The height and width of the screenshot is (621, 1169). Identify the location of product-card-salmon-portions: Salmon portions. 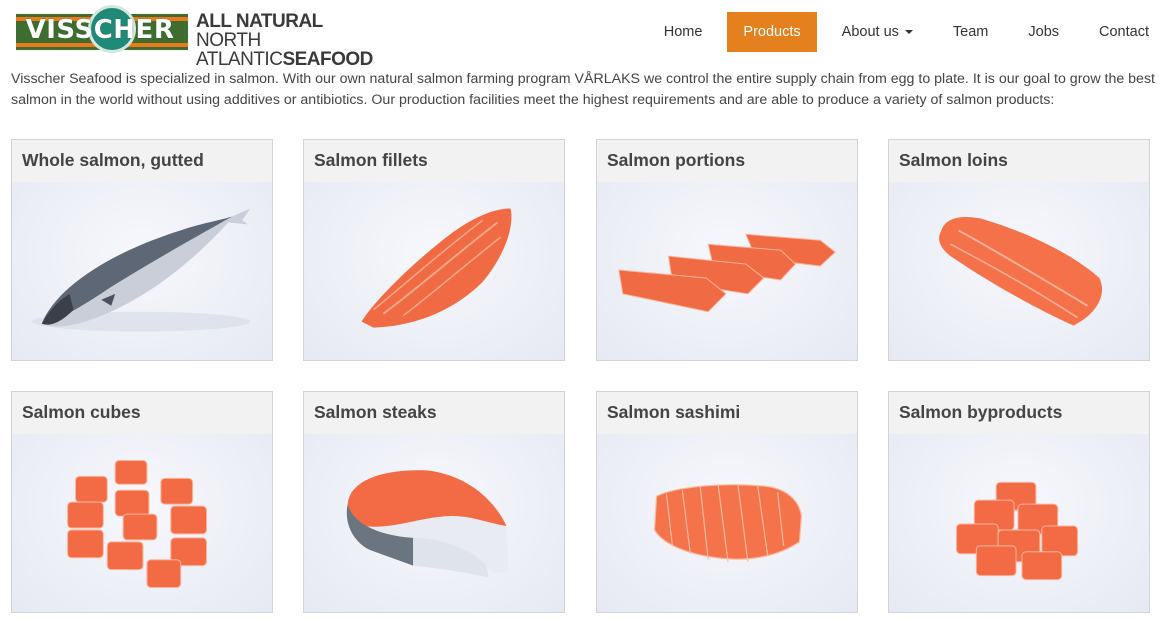
(727, 250).